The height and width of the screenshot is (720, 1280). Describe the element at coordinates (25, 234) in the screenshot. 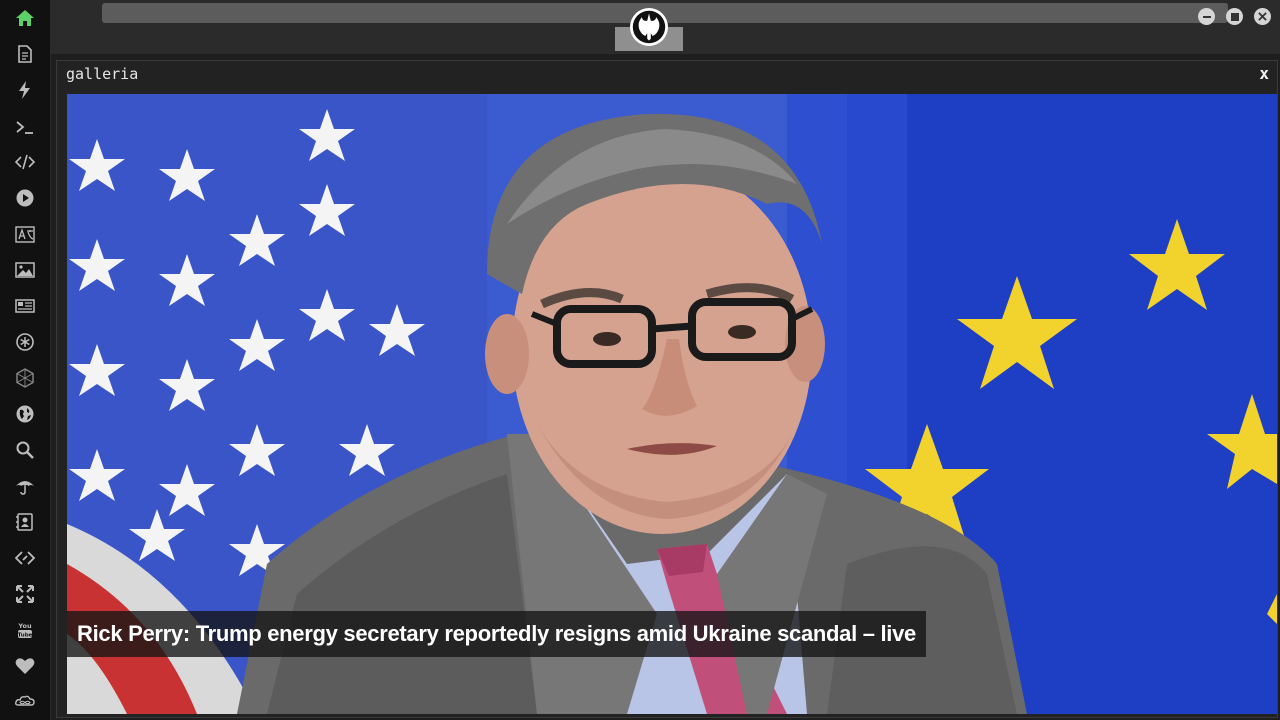

I see `translate-icon` at that location.